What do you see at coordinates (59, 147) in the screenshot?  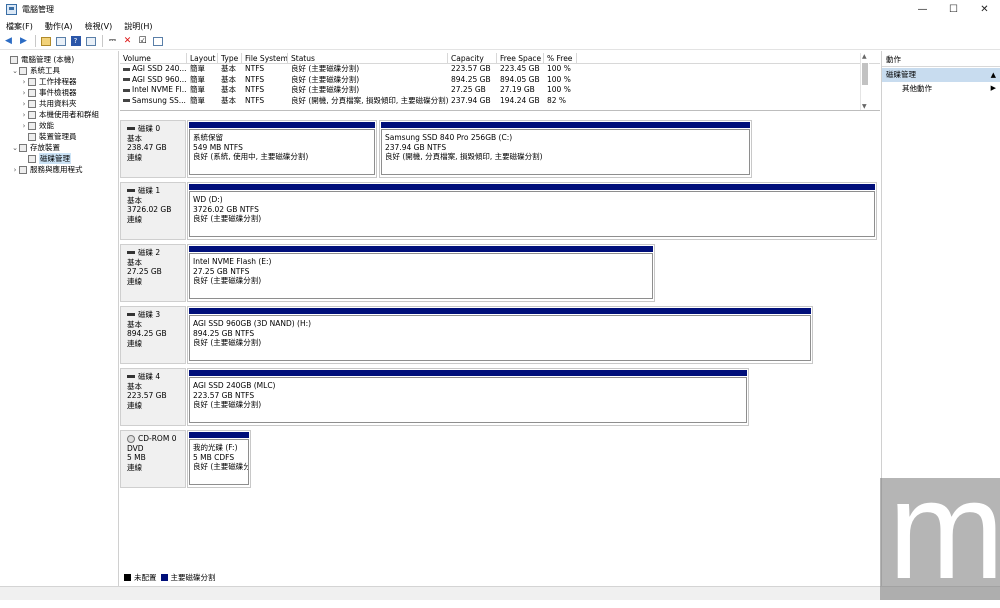 I see `tree-item: ⌄ 存放裝置` at bounding box center [59, 147].